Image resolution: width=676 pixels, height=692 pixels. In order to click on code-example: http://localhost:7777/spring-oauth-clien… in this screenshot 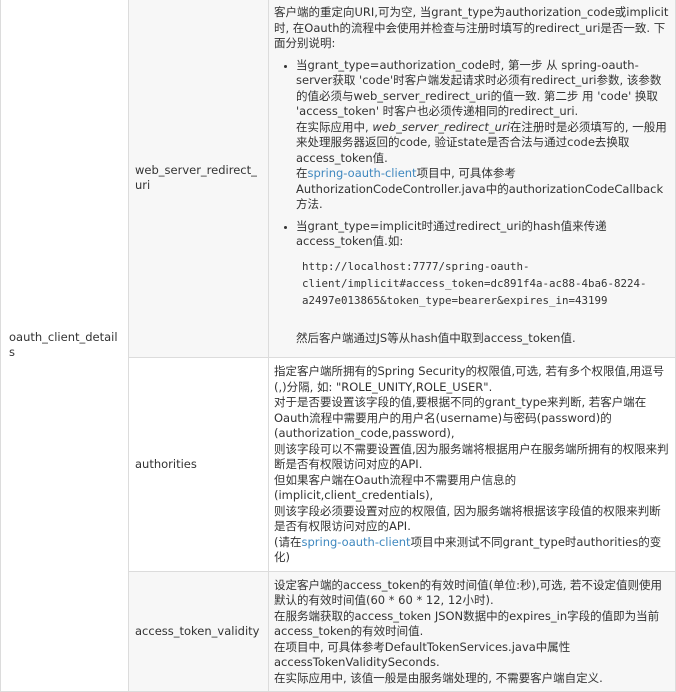, I will do `click(474, 283)`.